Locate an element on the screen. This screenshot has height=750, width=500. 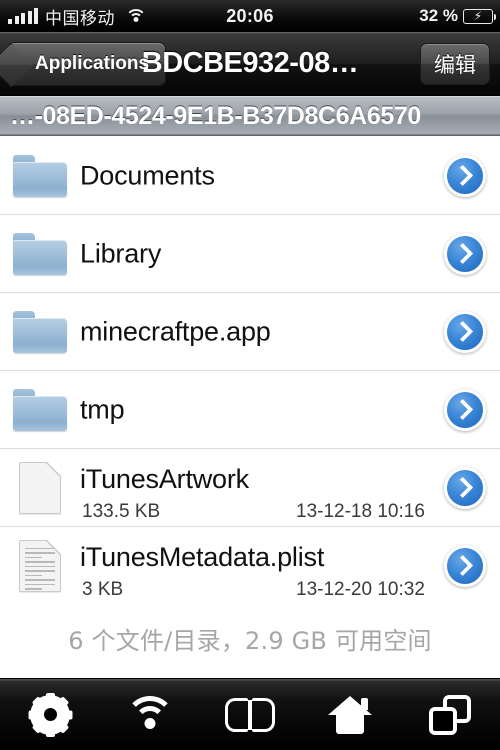
table-row: iTunesMetadata.plist 3 KB 13-12-20 10:32 is located at coordinates (250, 566).